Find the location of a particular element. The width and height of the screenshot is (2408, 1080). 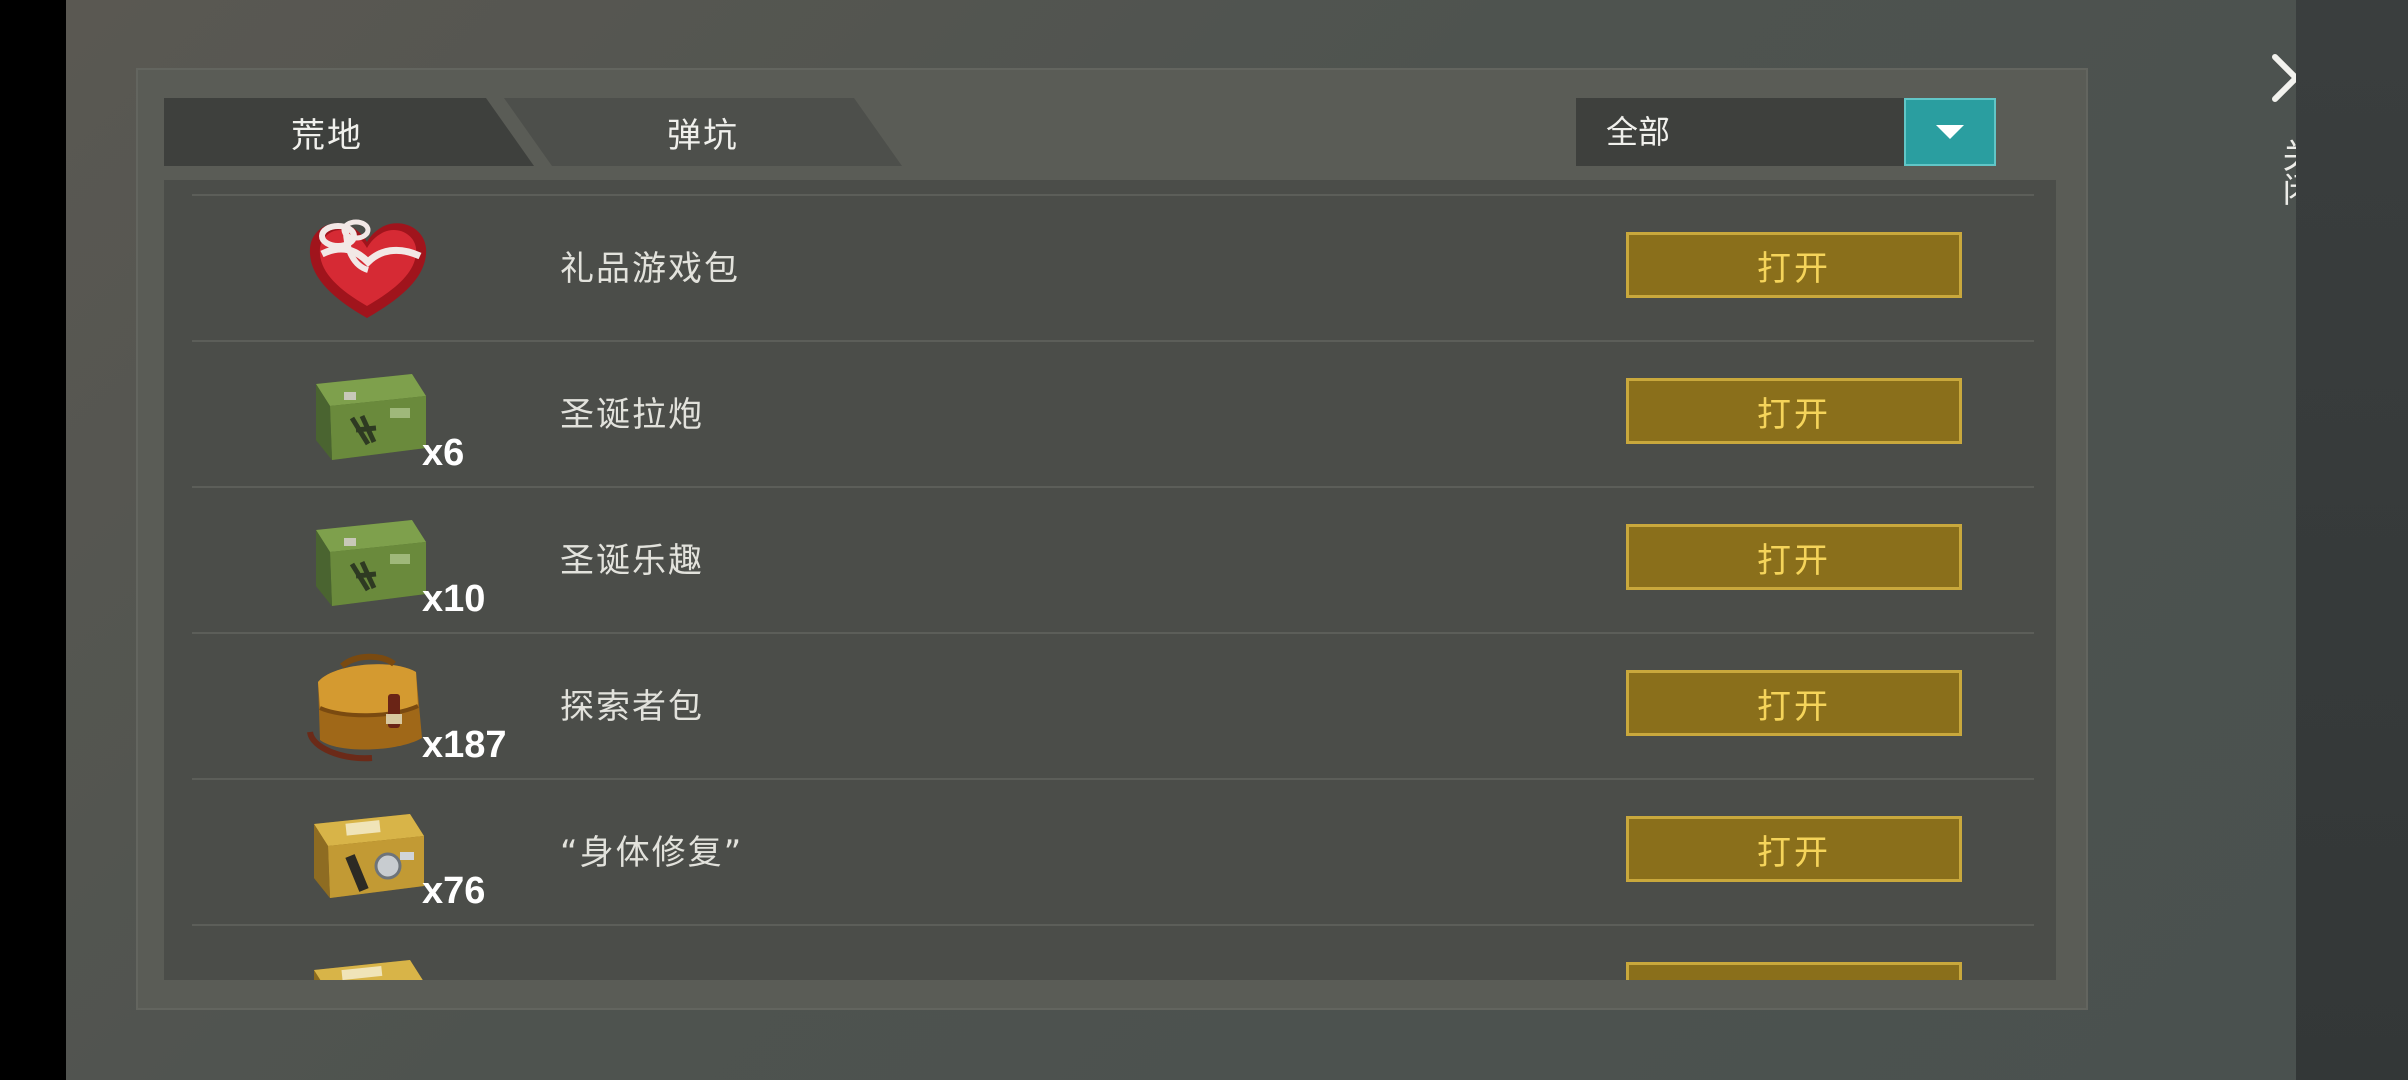

list-item: x76 “身体修复” 打开 is located at coordinates (1113, 852).